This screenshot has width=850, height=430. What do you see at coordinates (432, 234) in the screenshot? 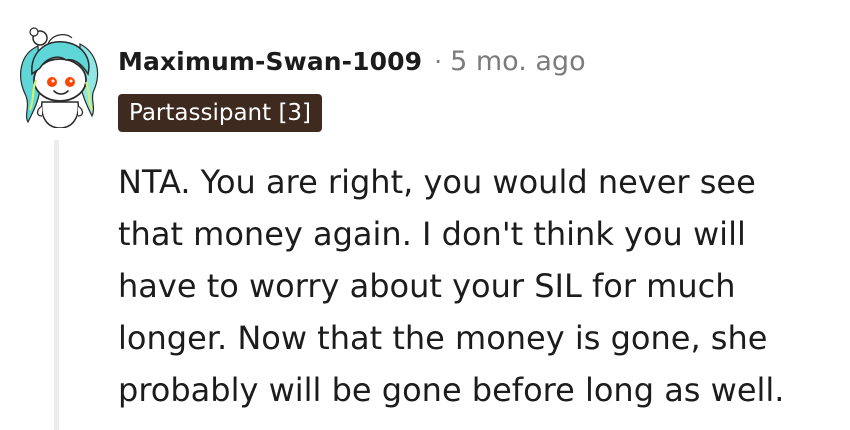
I see `comment-text-line: that money again. I don't think you will` at bounding box center [432, 234].